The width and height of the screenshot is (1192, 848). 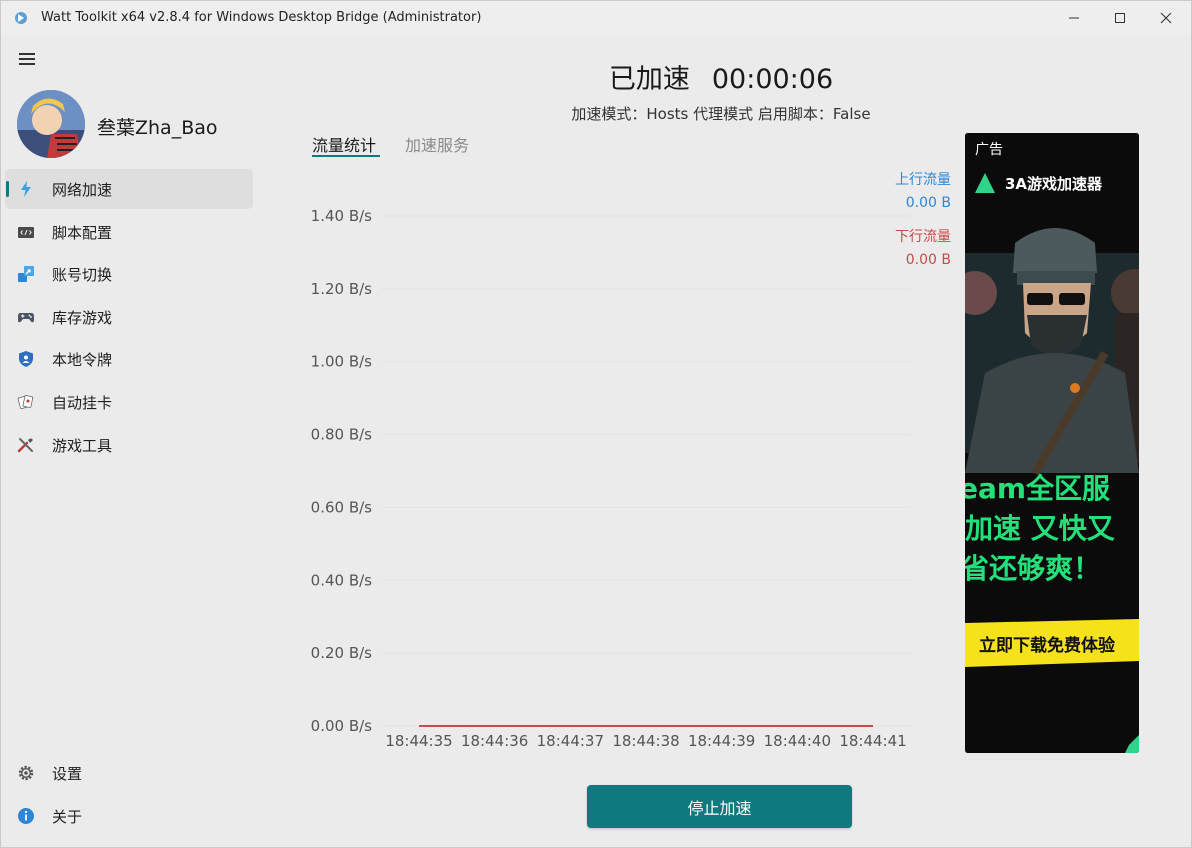 I want to click on y-tick-label: 0.00 B/s, so click(x=342, y=726).